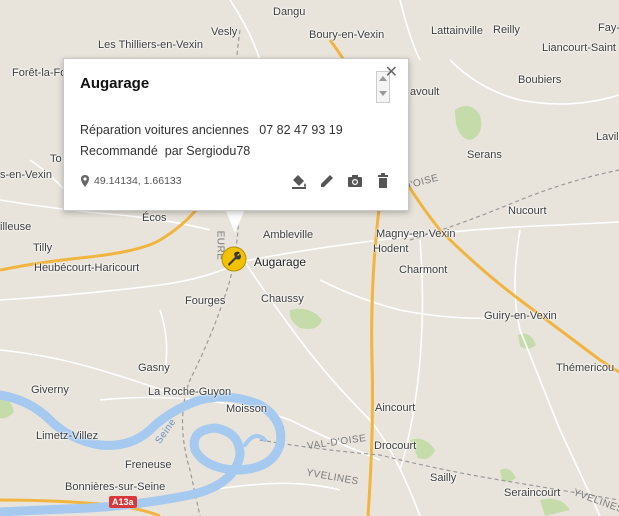 The width and height of the screenshot is (619, 516). What do you see at coordinates (190, 392) in the screenshot?
I see `place-label: La Roche-Guyon` at bounding box center [190, 392].